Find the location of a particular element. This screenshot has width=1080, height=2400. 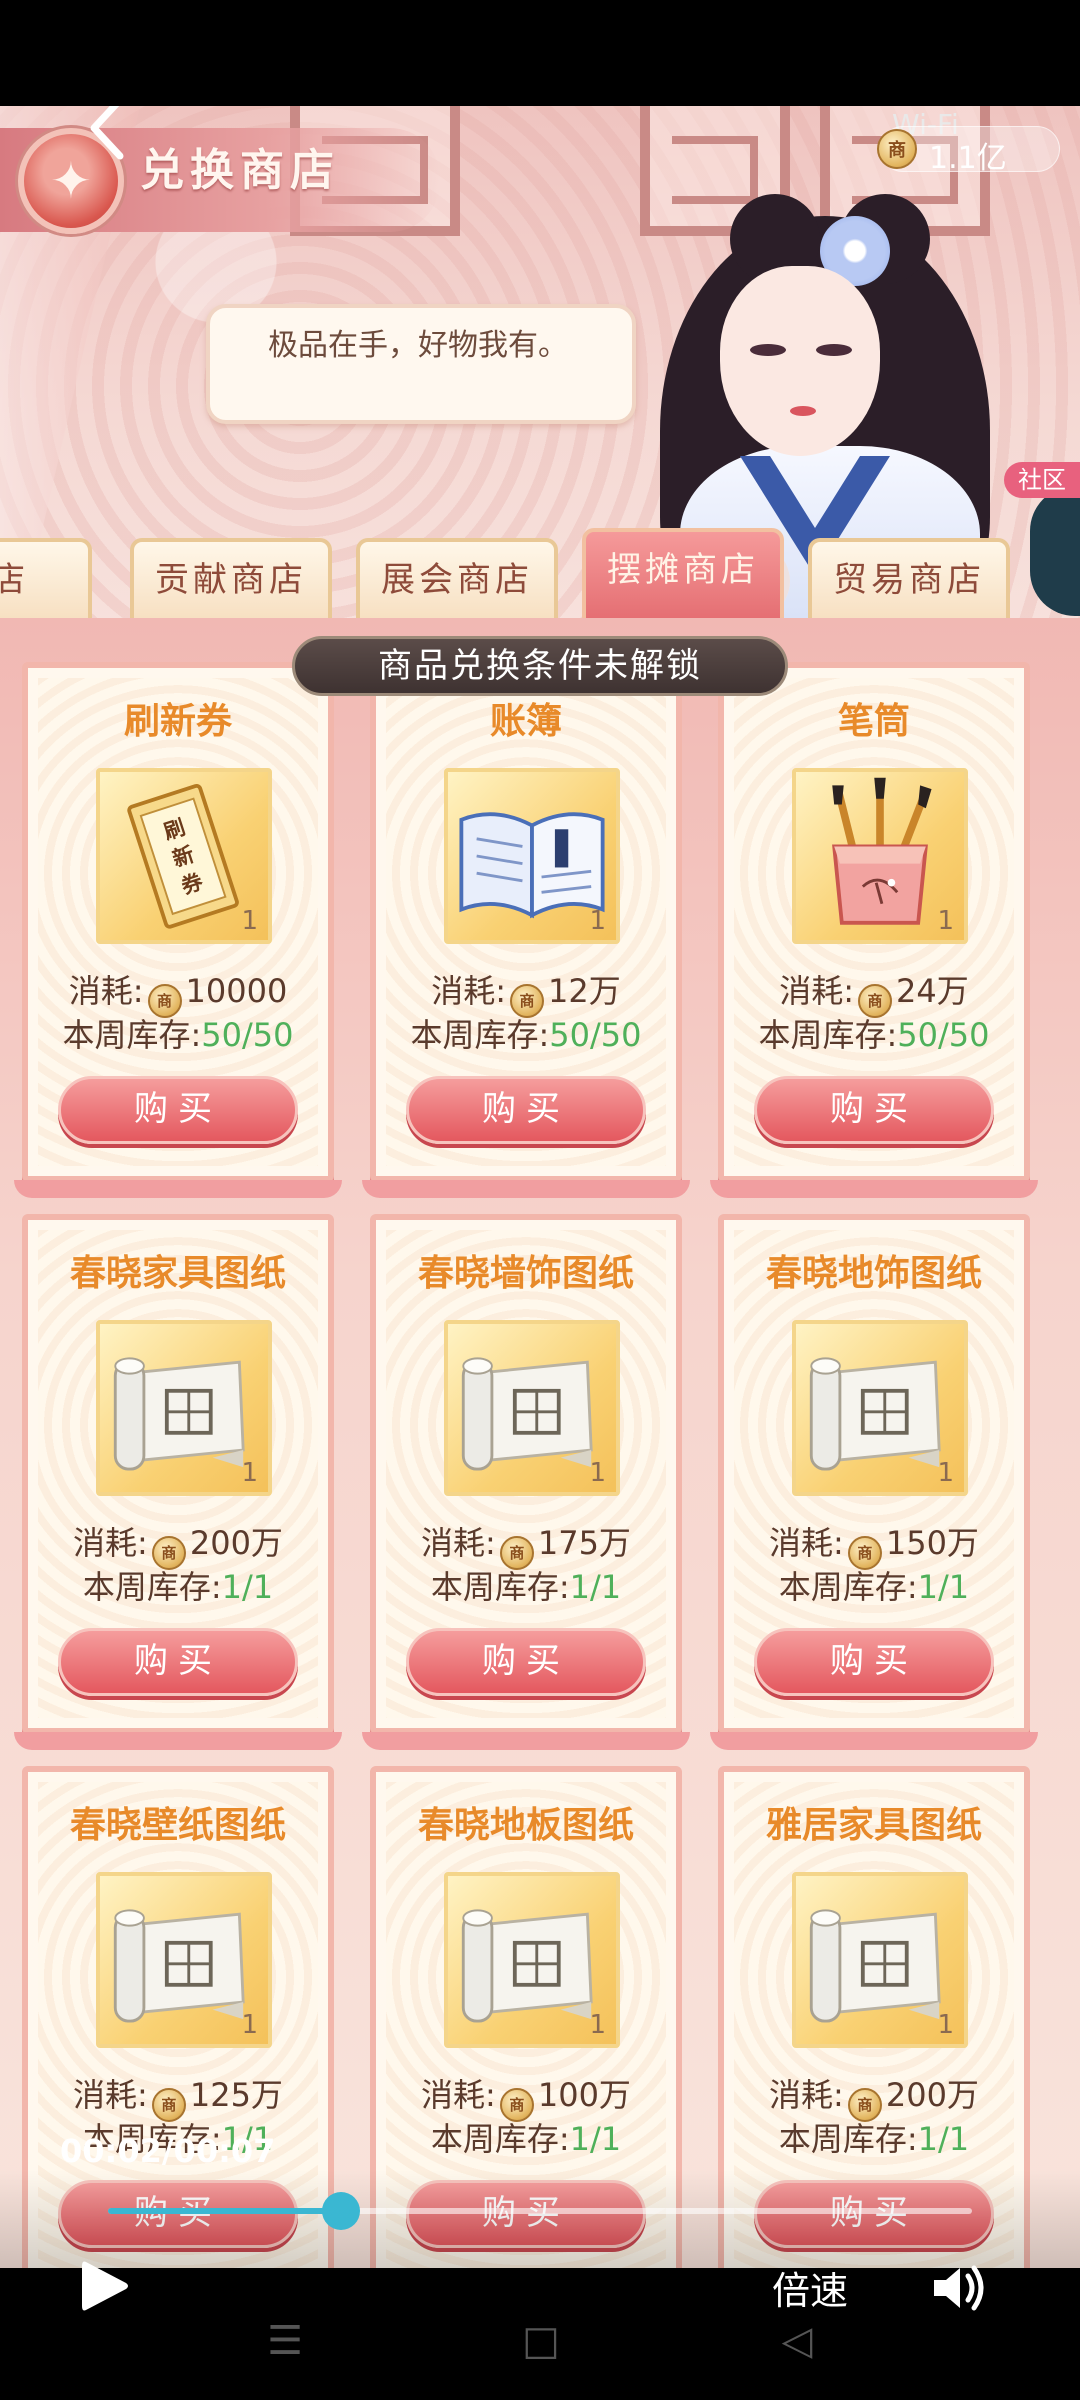

item-name: 春晓壁纸图纸 is located at coordinates (177, 1825).